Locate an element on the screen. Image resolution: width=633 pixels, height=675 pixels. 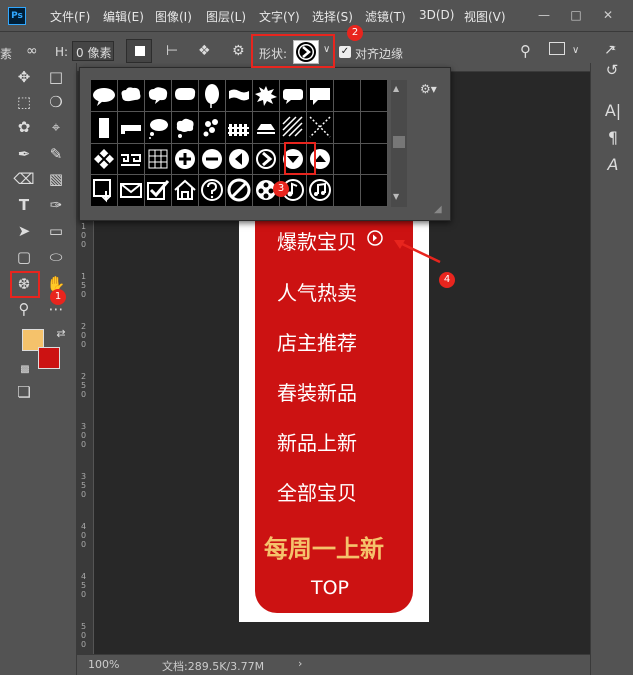
zoom-tool-icon: ⚲ is located at coordinates (24, 309).